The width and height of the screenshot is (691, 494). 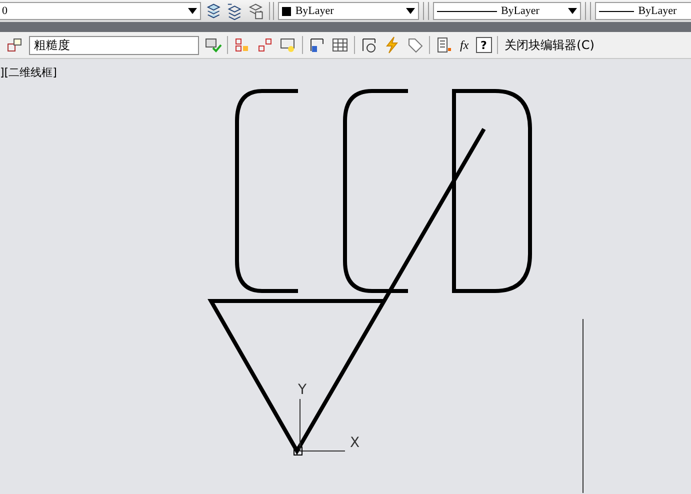 I want to click on add-action-icon, so click(x=265, y=45).